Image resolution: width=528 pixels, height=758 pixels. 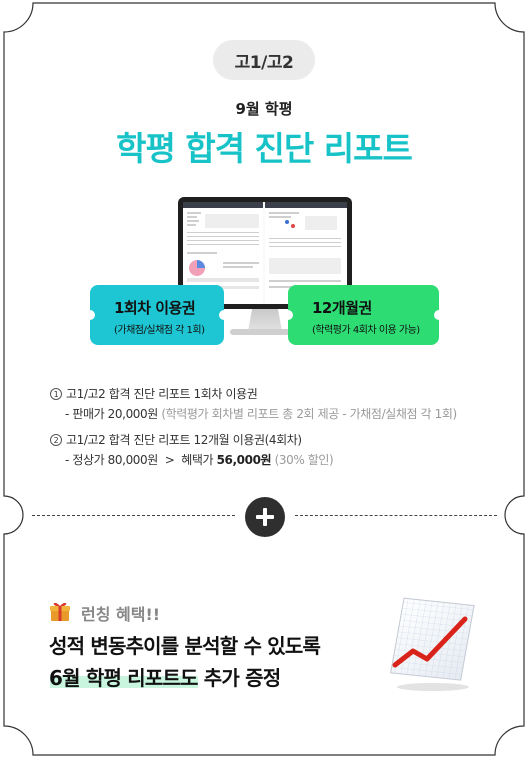 What do you see at coordinates (111, 460) in the screenshot?
I see `list-price: - 정상가 80,000원` at bounding box center [111, 460].